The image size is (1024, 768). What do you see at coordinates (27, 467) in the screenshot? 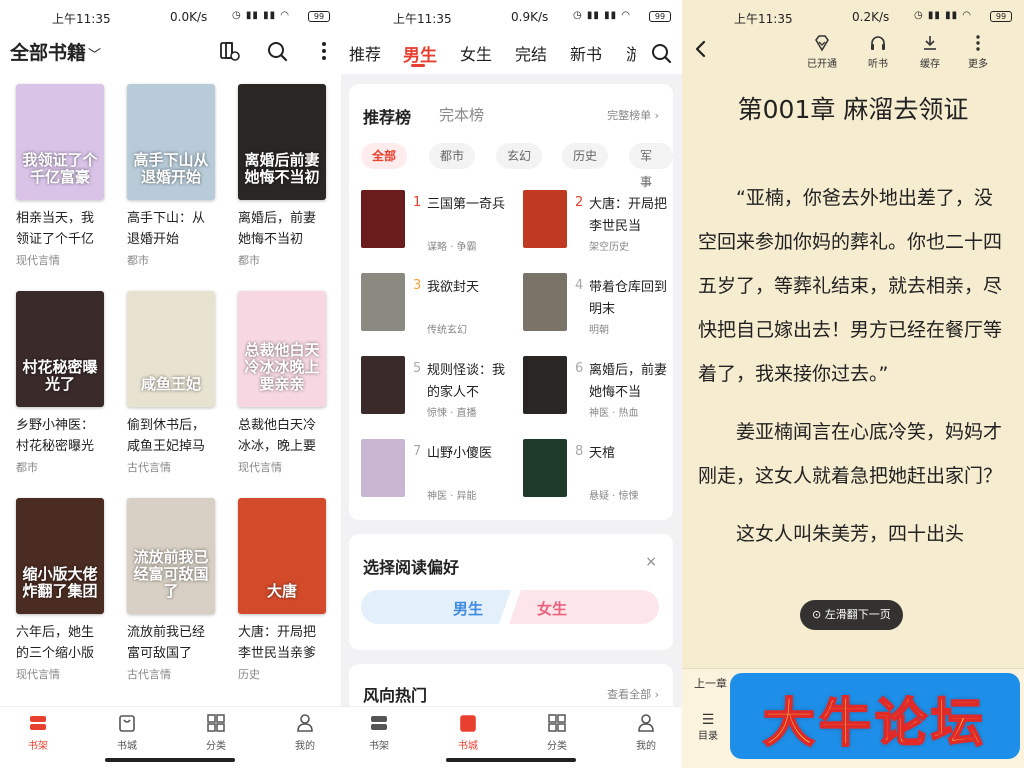
I see `book-category: 都市` at bounding box center [27, 467].